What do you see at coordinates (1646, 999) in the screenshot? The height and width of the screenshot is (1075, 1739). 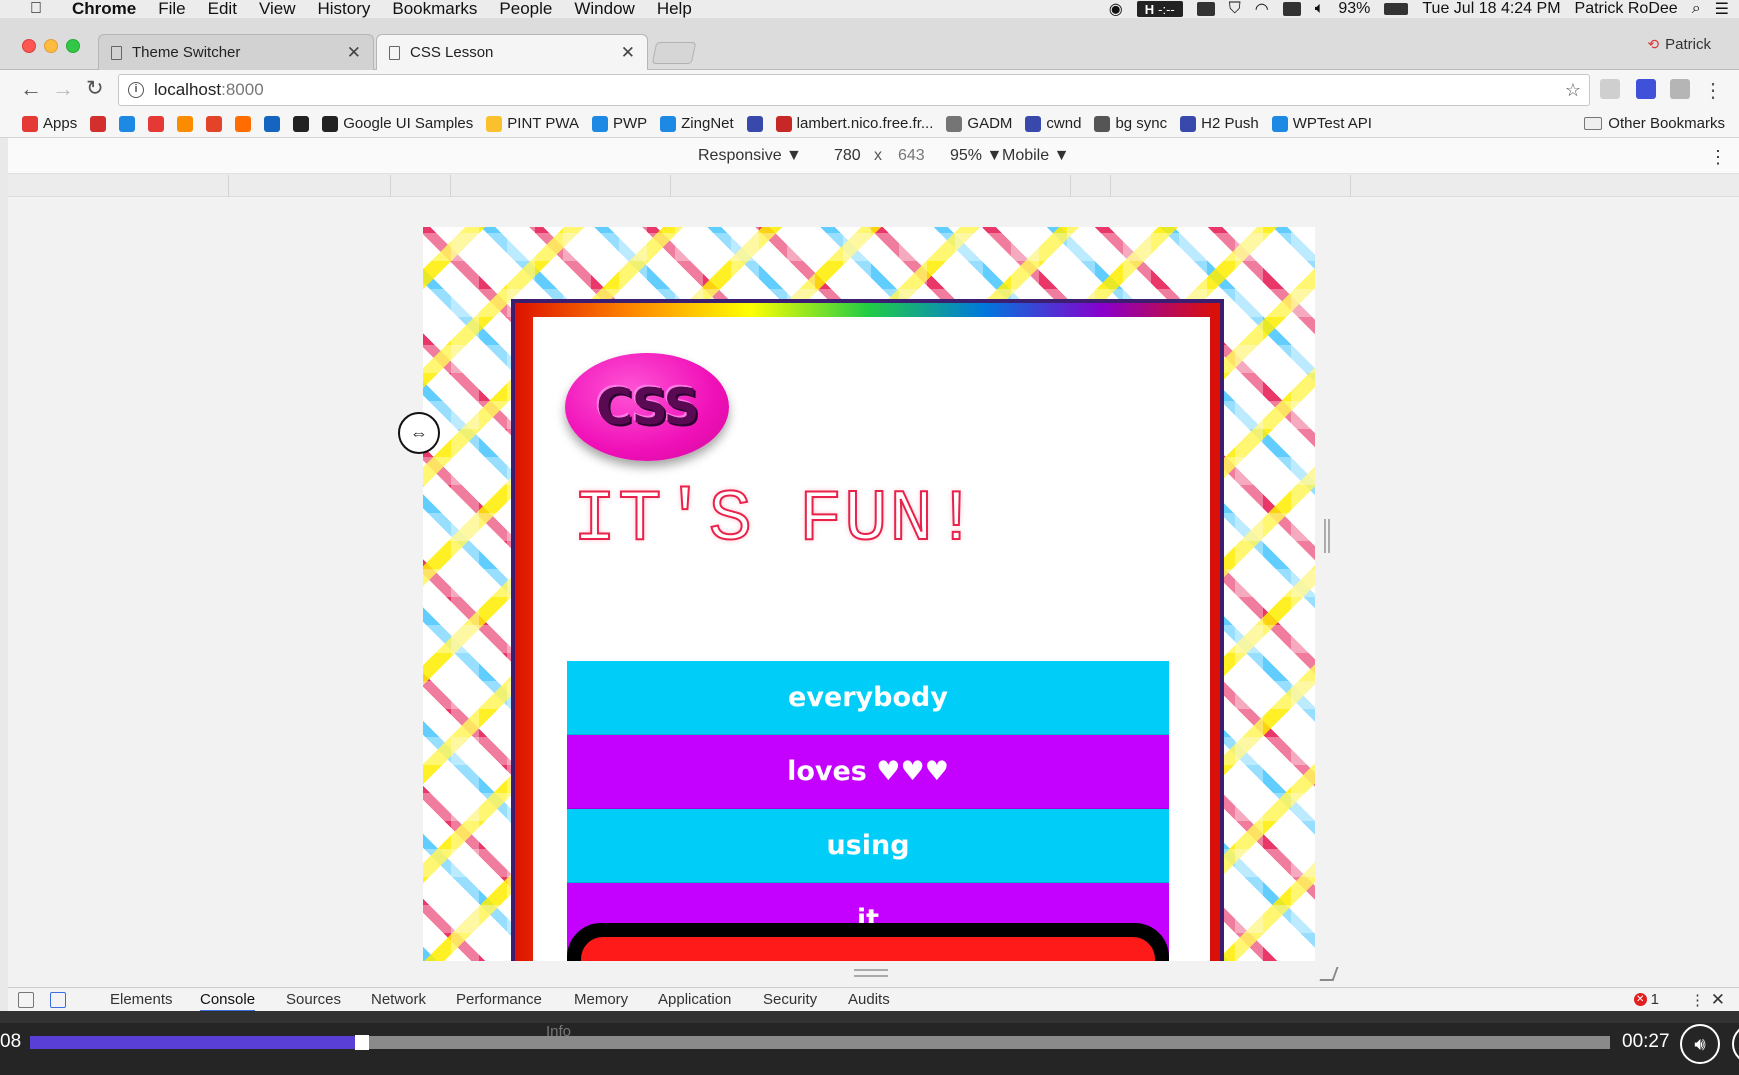 I see `error-counter: ✕ 1` at bounding box center [1646, 999].